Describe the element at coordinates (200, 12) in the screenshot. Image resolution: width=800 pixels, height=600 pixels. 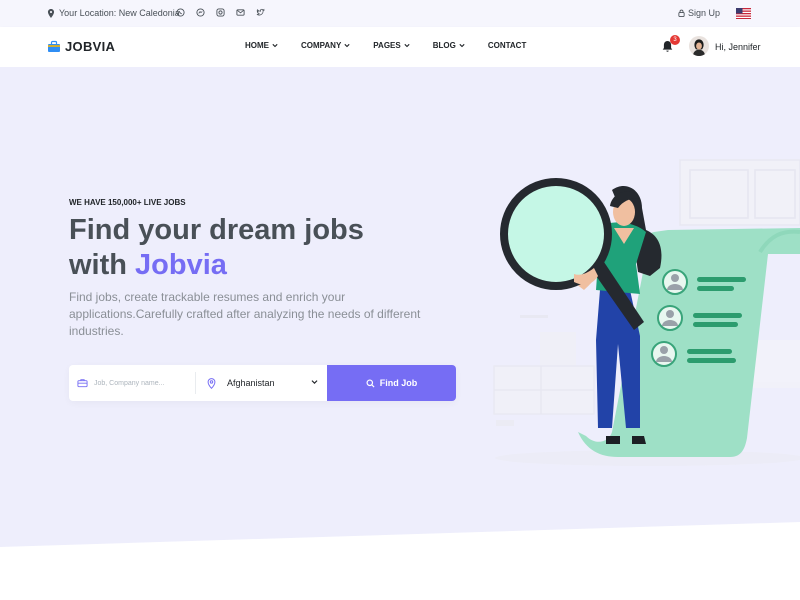
I see `messenger-icon` at that location.